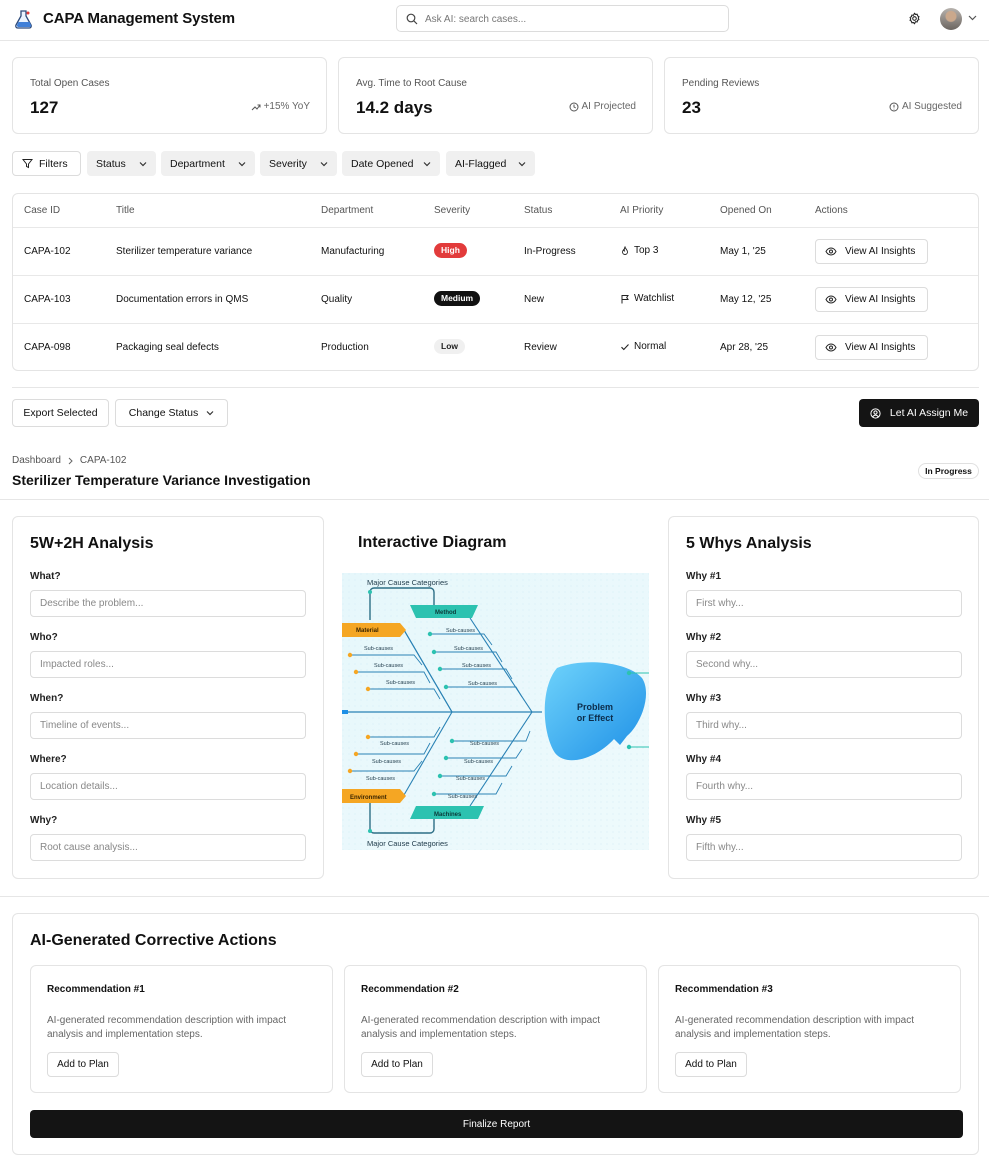 This screenshot has height=1167, width=989. I want to click on chevron-right-icon, so click(70, 460).